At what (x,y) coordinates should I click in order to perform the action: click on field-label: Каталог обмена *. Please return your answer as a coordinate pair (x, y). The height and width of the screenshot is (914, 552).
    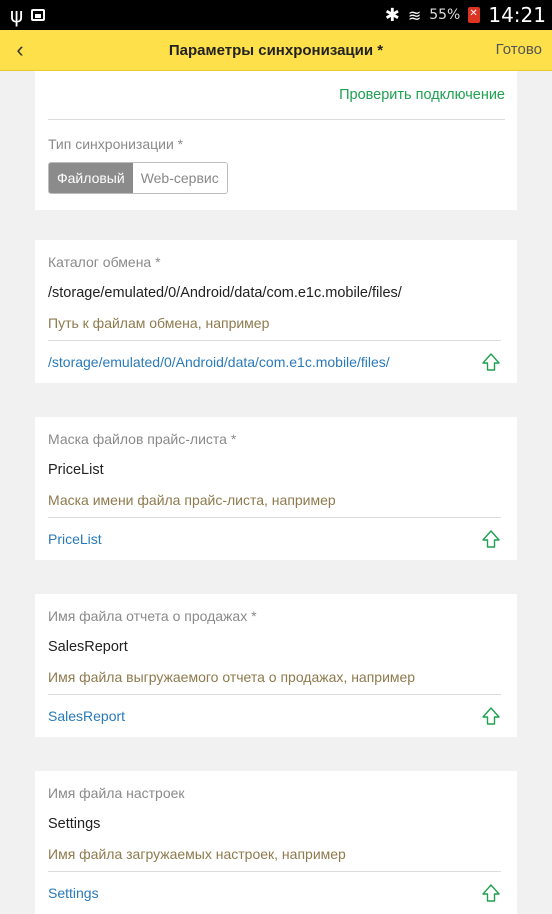
    Looking at the image, I should click on (104, 262).